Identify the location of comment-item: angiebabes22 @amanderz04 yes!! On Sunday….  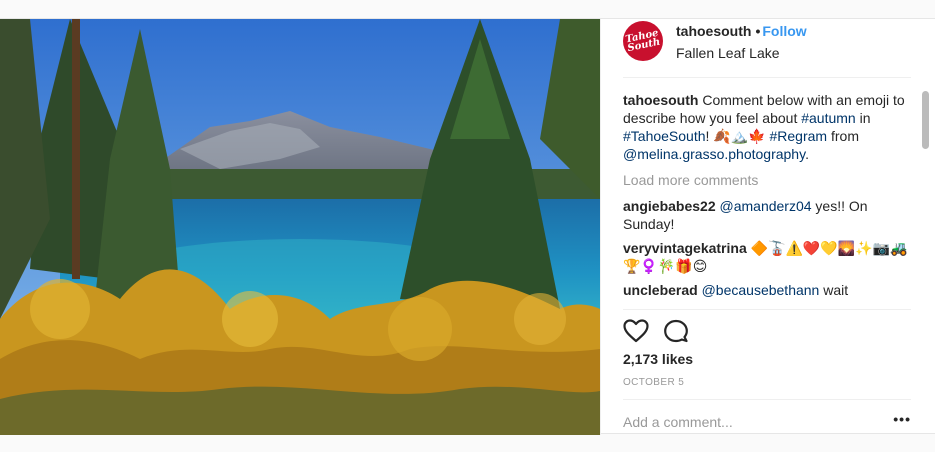
(768, 215).